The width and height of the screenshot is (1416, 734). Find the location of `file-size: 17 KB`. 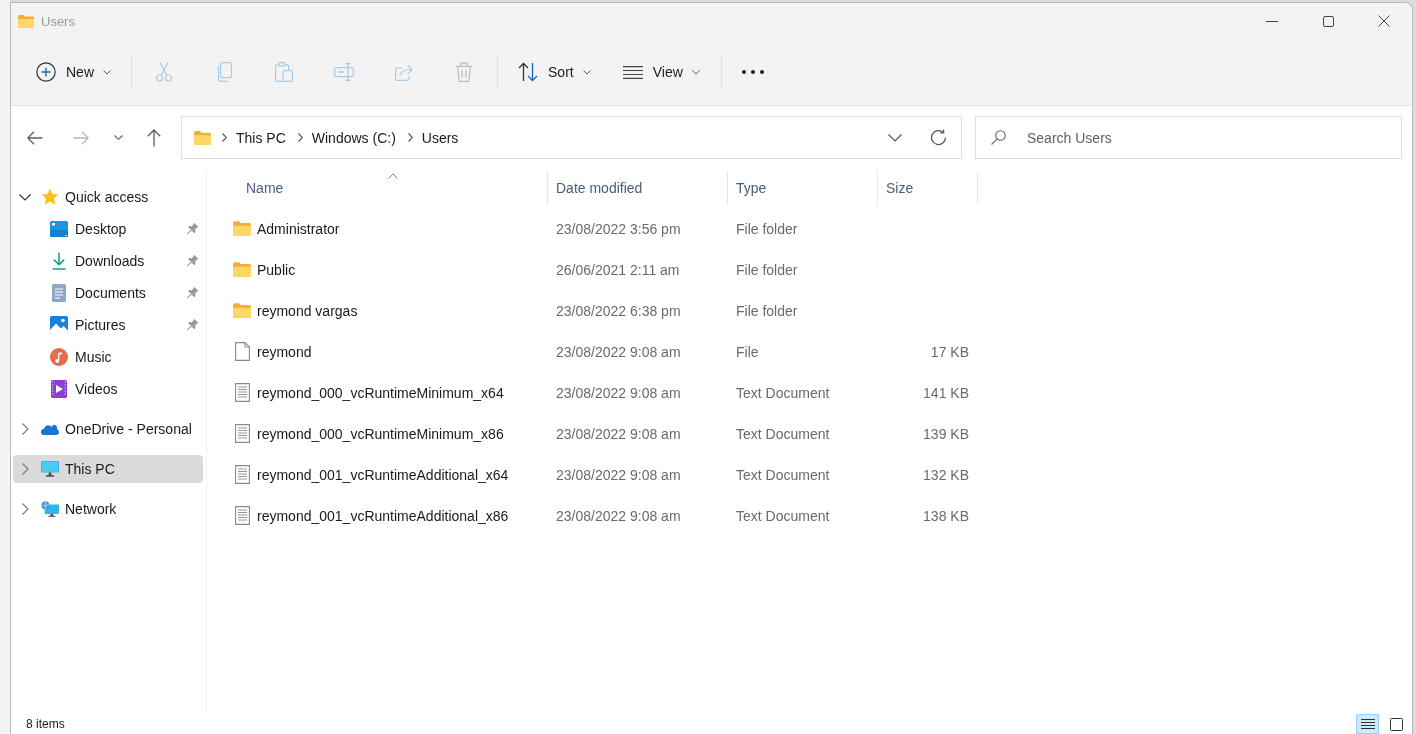

file-size: 17 KB is located at coordinates (949, 351).